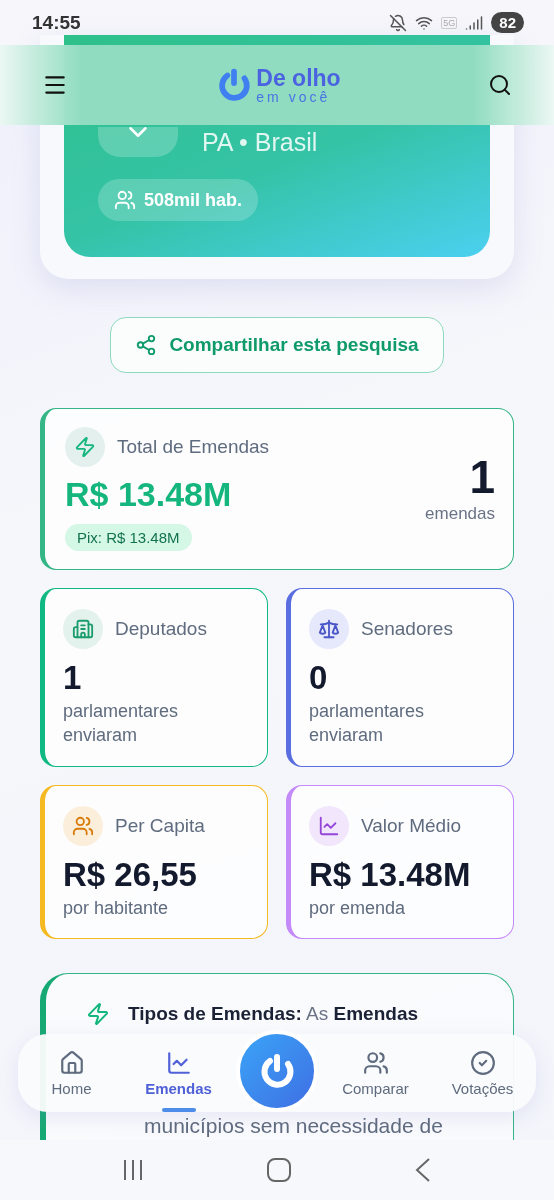  Describe the element at coordinates (298, 78) in the screenshot. I see `logo-title: De olho` at that location.